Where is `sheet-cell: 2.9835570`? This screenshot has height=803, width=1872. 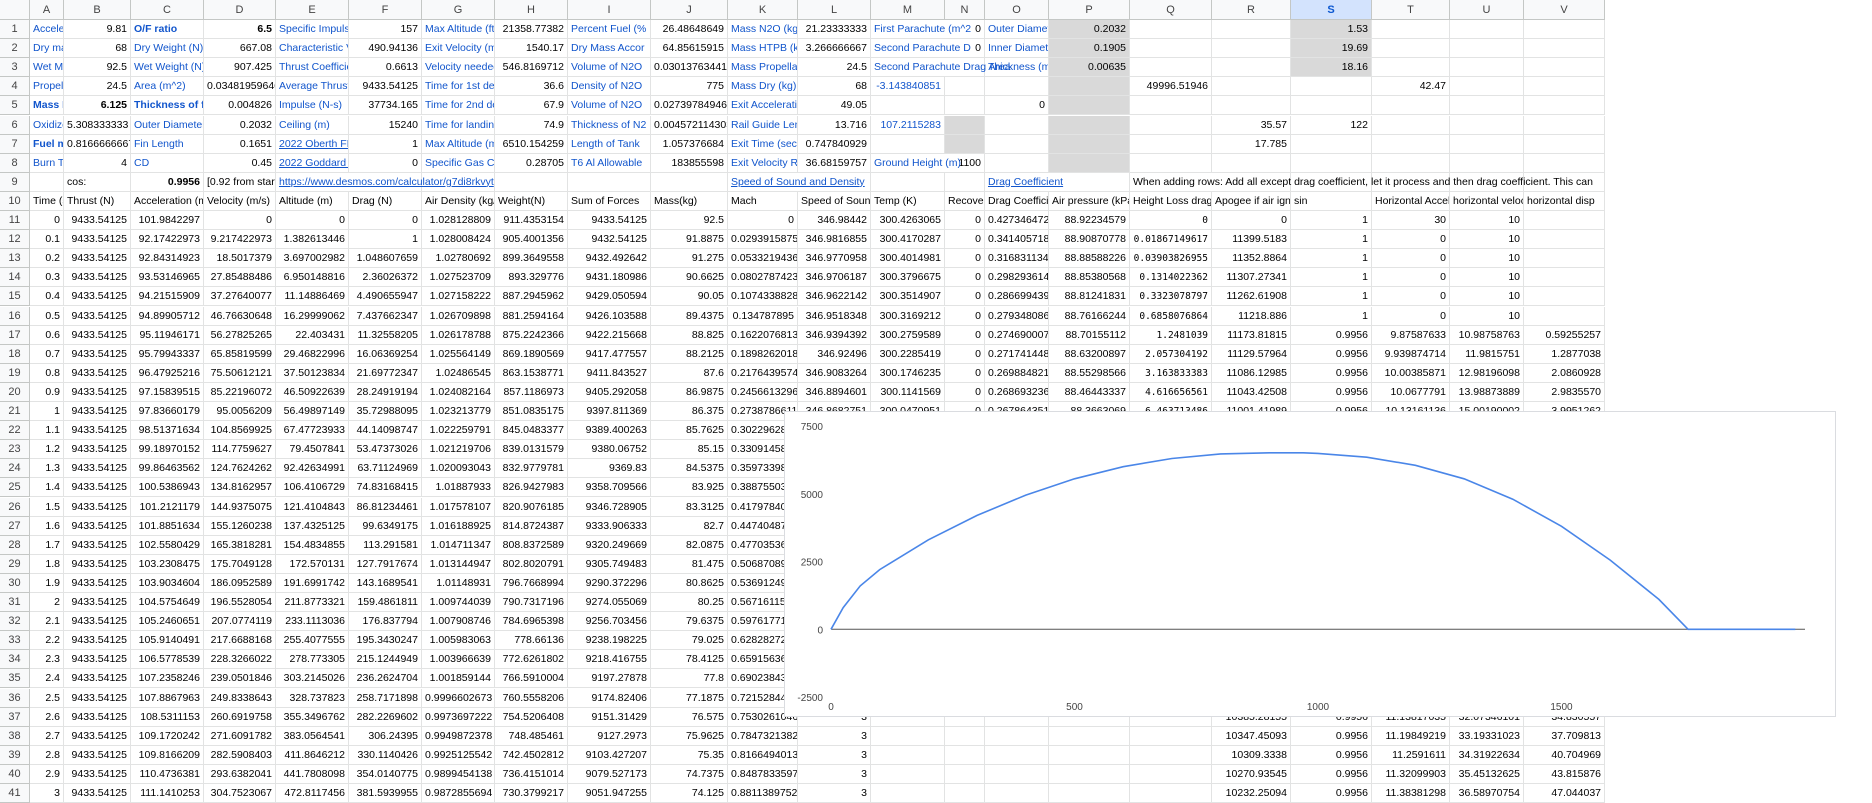
sheet-cell: 2.9835570 is located at coordinates (1564, 392).